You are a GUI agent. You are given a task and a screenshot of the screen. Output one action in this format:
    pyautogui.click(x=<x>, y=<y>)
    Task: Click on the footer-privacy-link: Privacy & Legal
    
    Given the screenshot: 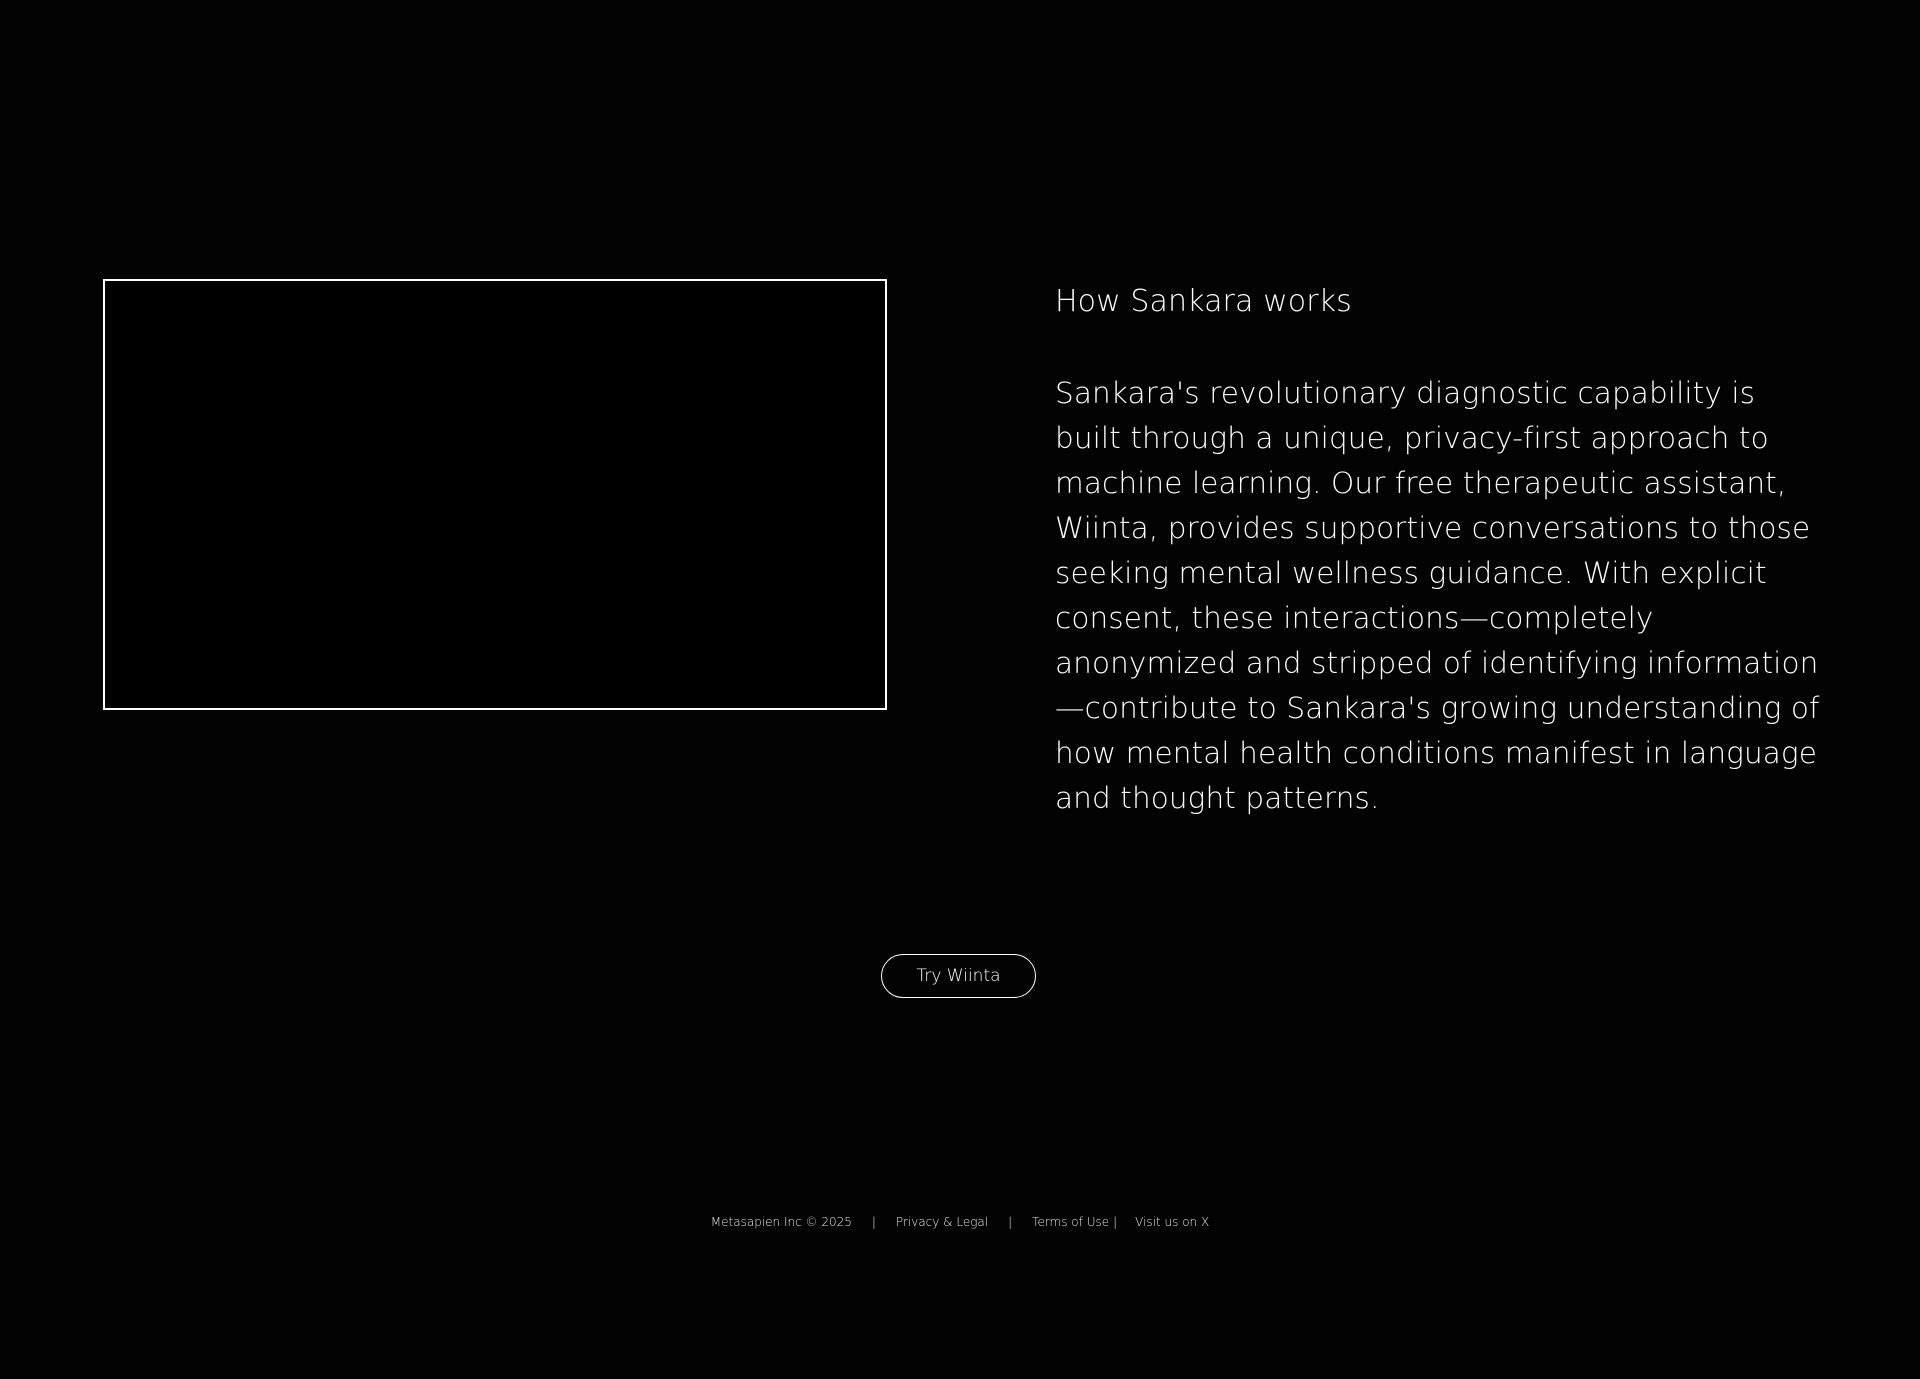 What is the action you would take?
    pyautogui.click(x=942, y=1222)
    